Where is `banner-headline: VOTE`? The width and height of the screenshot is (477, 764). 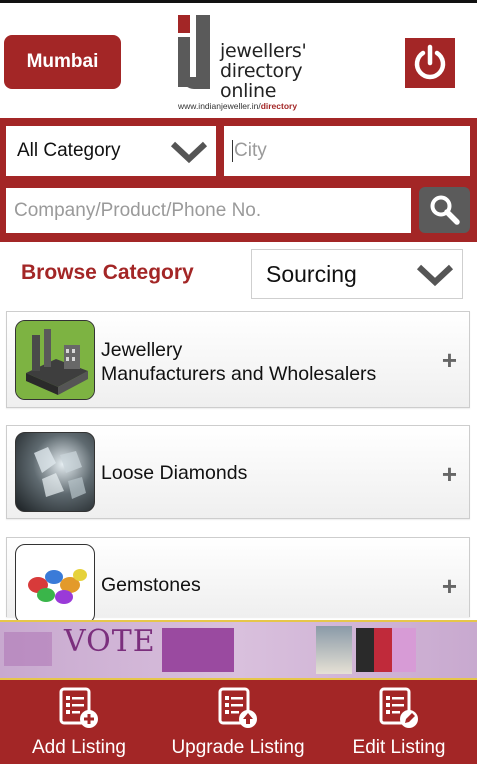
banner-headline: VOTE is located at coordinates (110, 641).